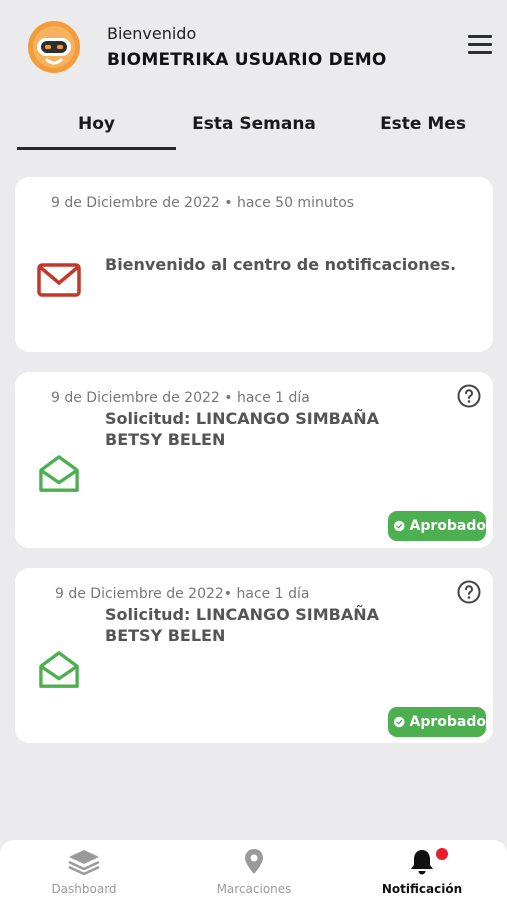  Describe the element at coordinates (96, 129) in the screenshot. I see `tab-hoy: Hoy` at that location.